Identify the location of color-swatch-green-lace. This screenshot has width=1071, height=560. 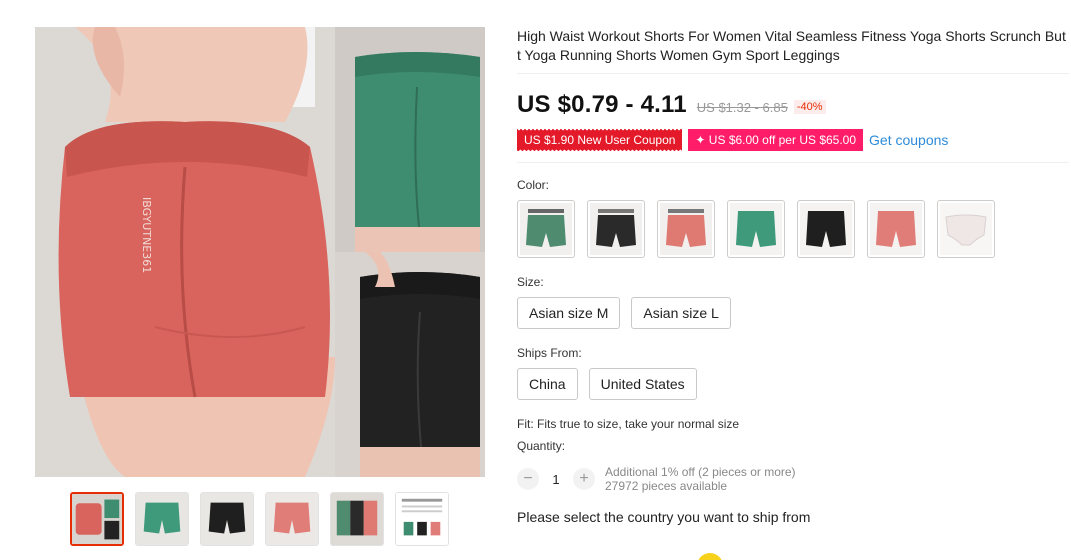
(546, 229).